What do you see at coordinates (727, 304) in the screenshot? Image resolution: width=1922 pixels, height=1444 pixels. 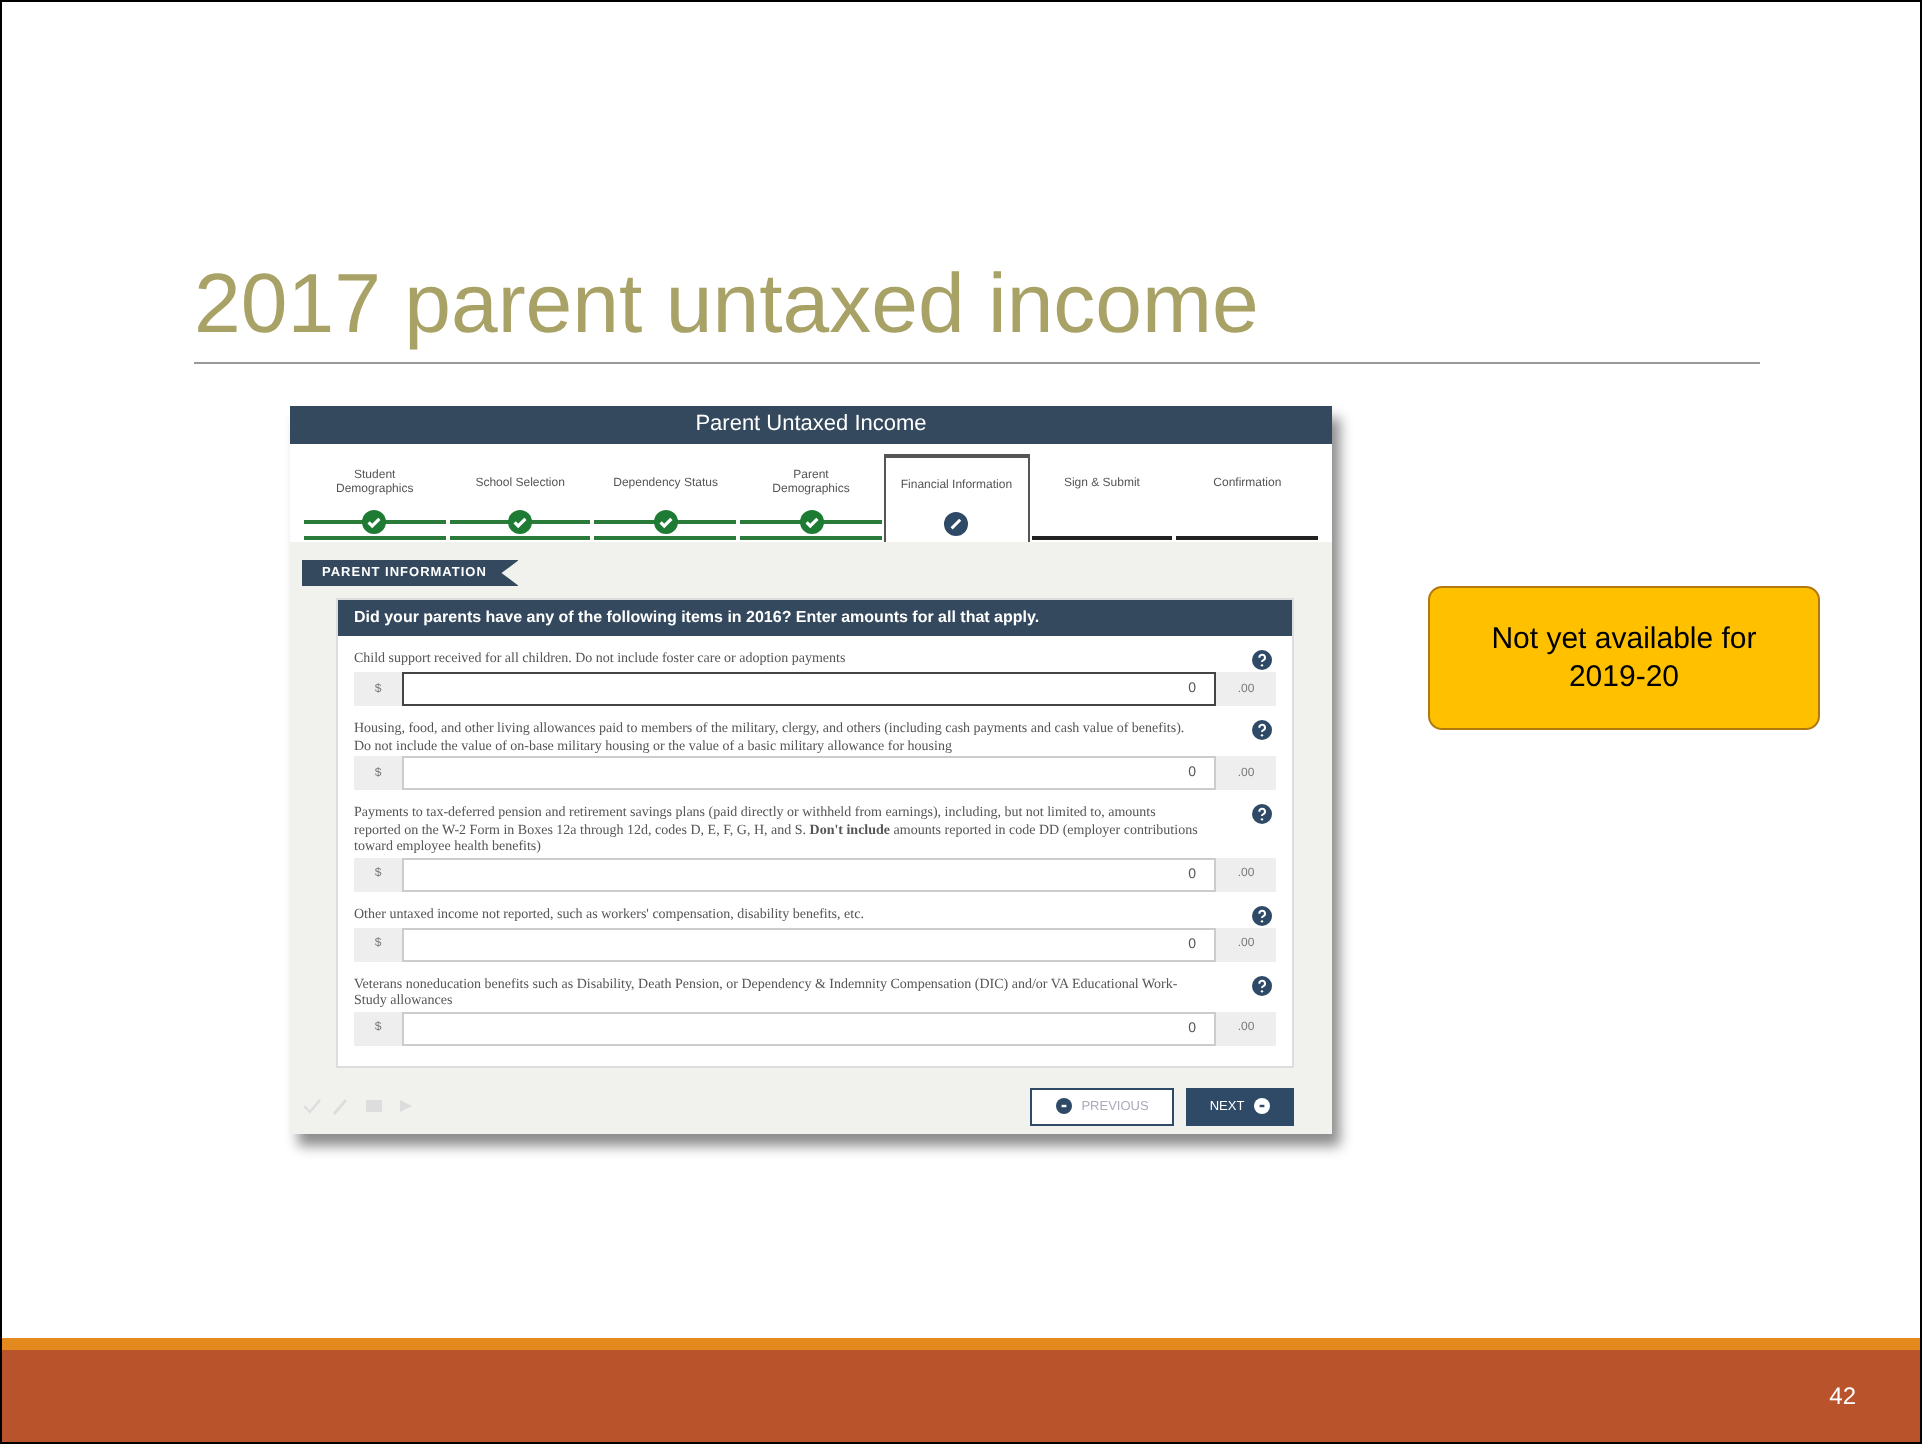 I see `slide-title: 2017 parent untaxed income` at bounding box center [727, 304].